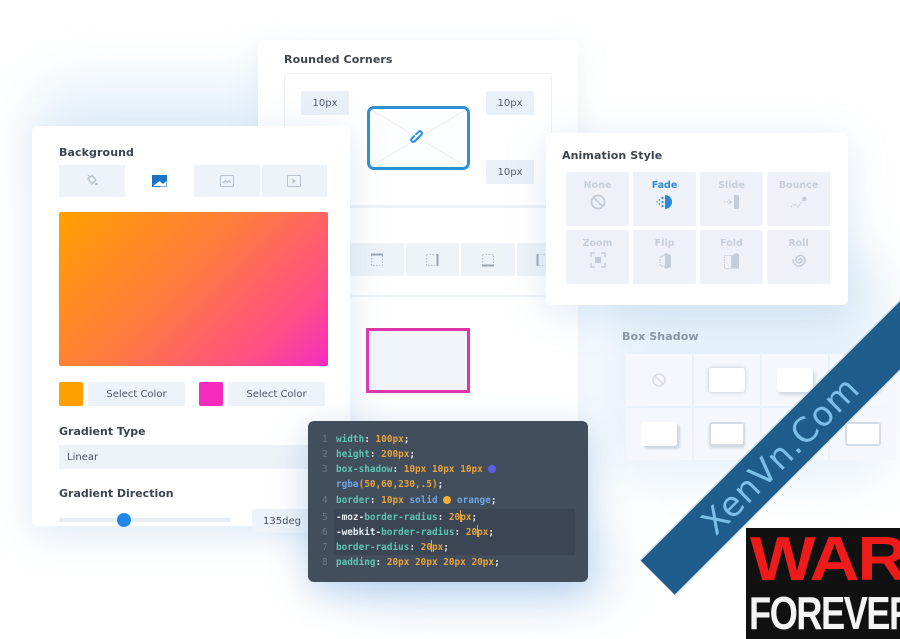 The width and height of the screenshot is (900, 639). Describe the element at coordinates (663, 202) in the screenshot. I see `fade-icon` at that location.